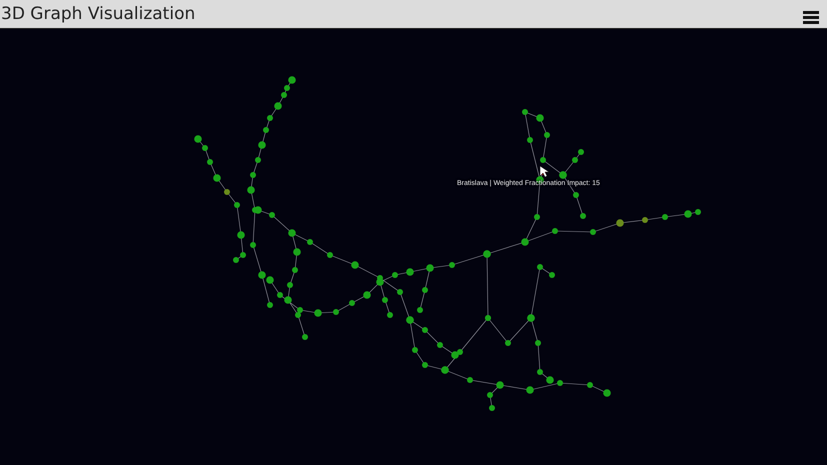  Describe the element at coordinates (98, 14) in the screenshot. I see `app-title: 3D Graph Visualization` at that location.